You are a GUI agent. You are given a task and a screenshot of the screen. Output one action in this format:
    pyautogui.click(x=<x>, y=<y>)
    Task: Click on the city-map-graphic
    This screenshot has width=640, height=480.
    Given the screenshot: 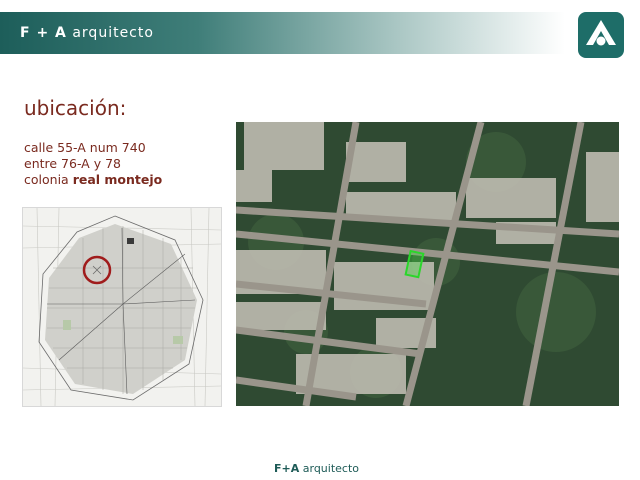 What is the action you would take?
    pyautogui.click(x=122, y=307)
    